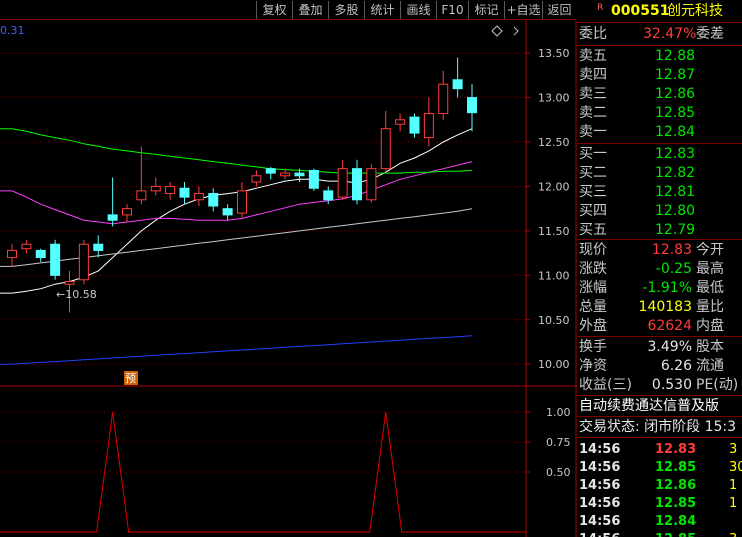  Describe the element at coordinates (593, 173) in the screenshot. I see `buy-label: 买二` at that location.